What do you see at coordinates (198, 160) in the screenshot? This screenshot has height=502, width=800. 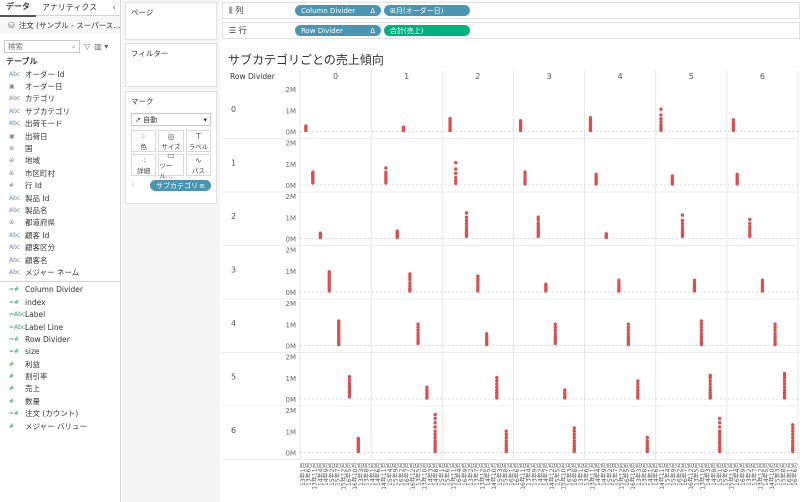 I see `path-icon: ∿` at bounding box center [198, 160].